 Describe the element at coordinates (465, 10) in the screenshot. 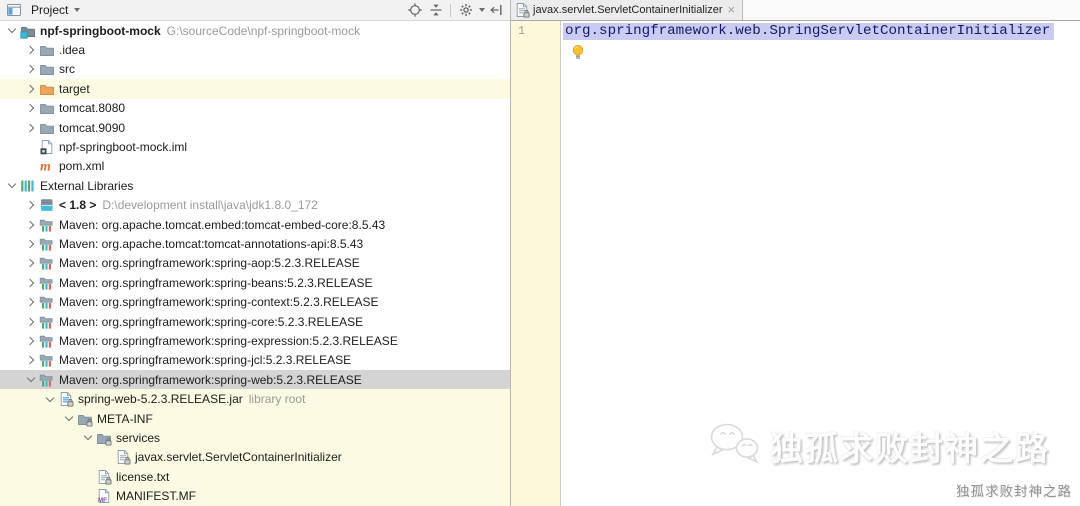

I see `settings-gear-button` at that location.